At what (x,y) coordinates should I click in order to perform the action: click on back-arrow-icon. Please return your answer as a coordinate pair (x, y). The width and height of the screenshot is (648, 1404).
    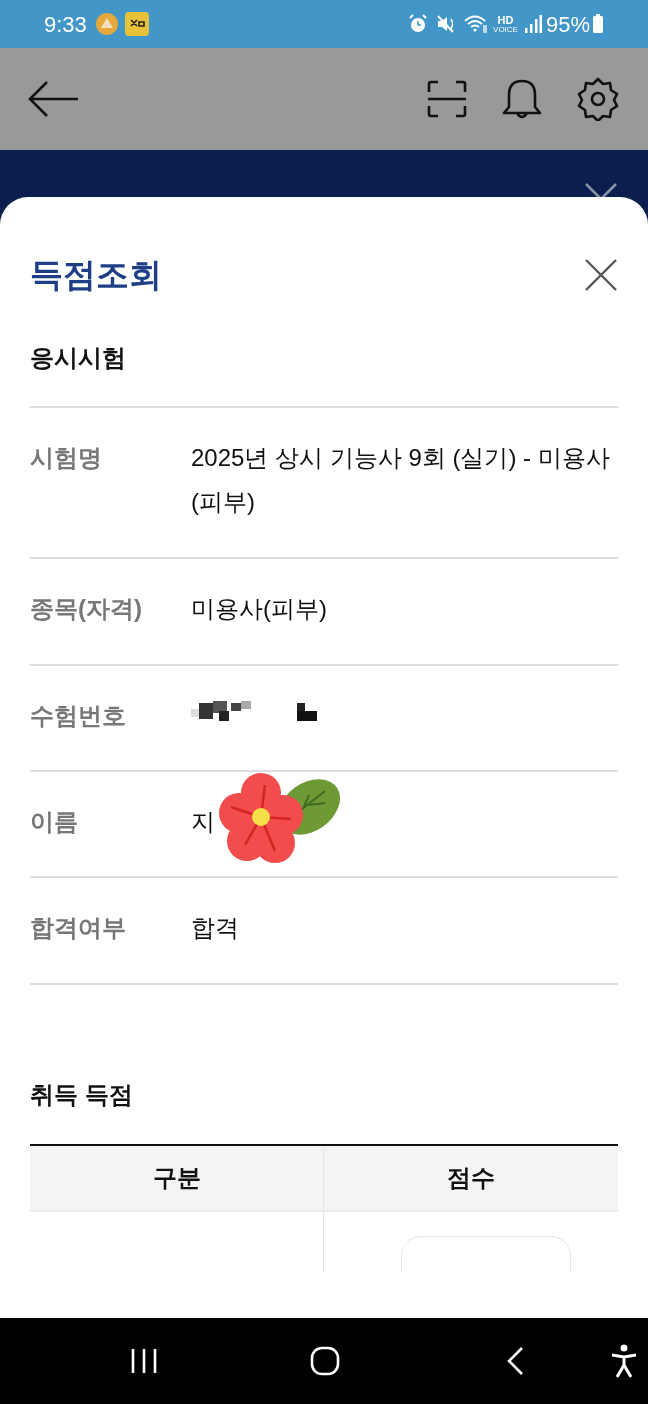
    Looking at the image, I should click on (54, 99).